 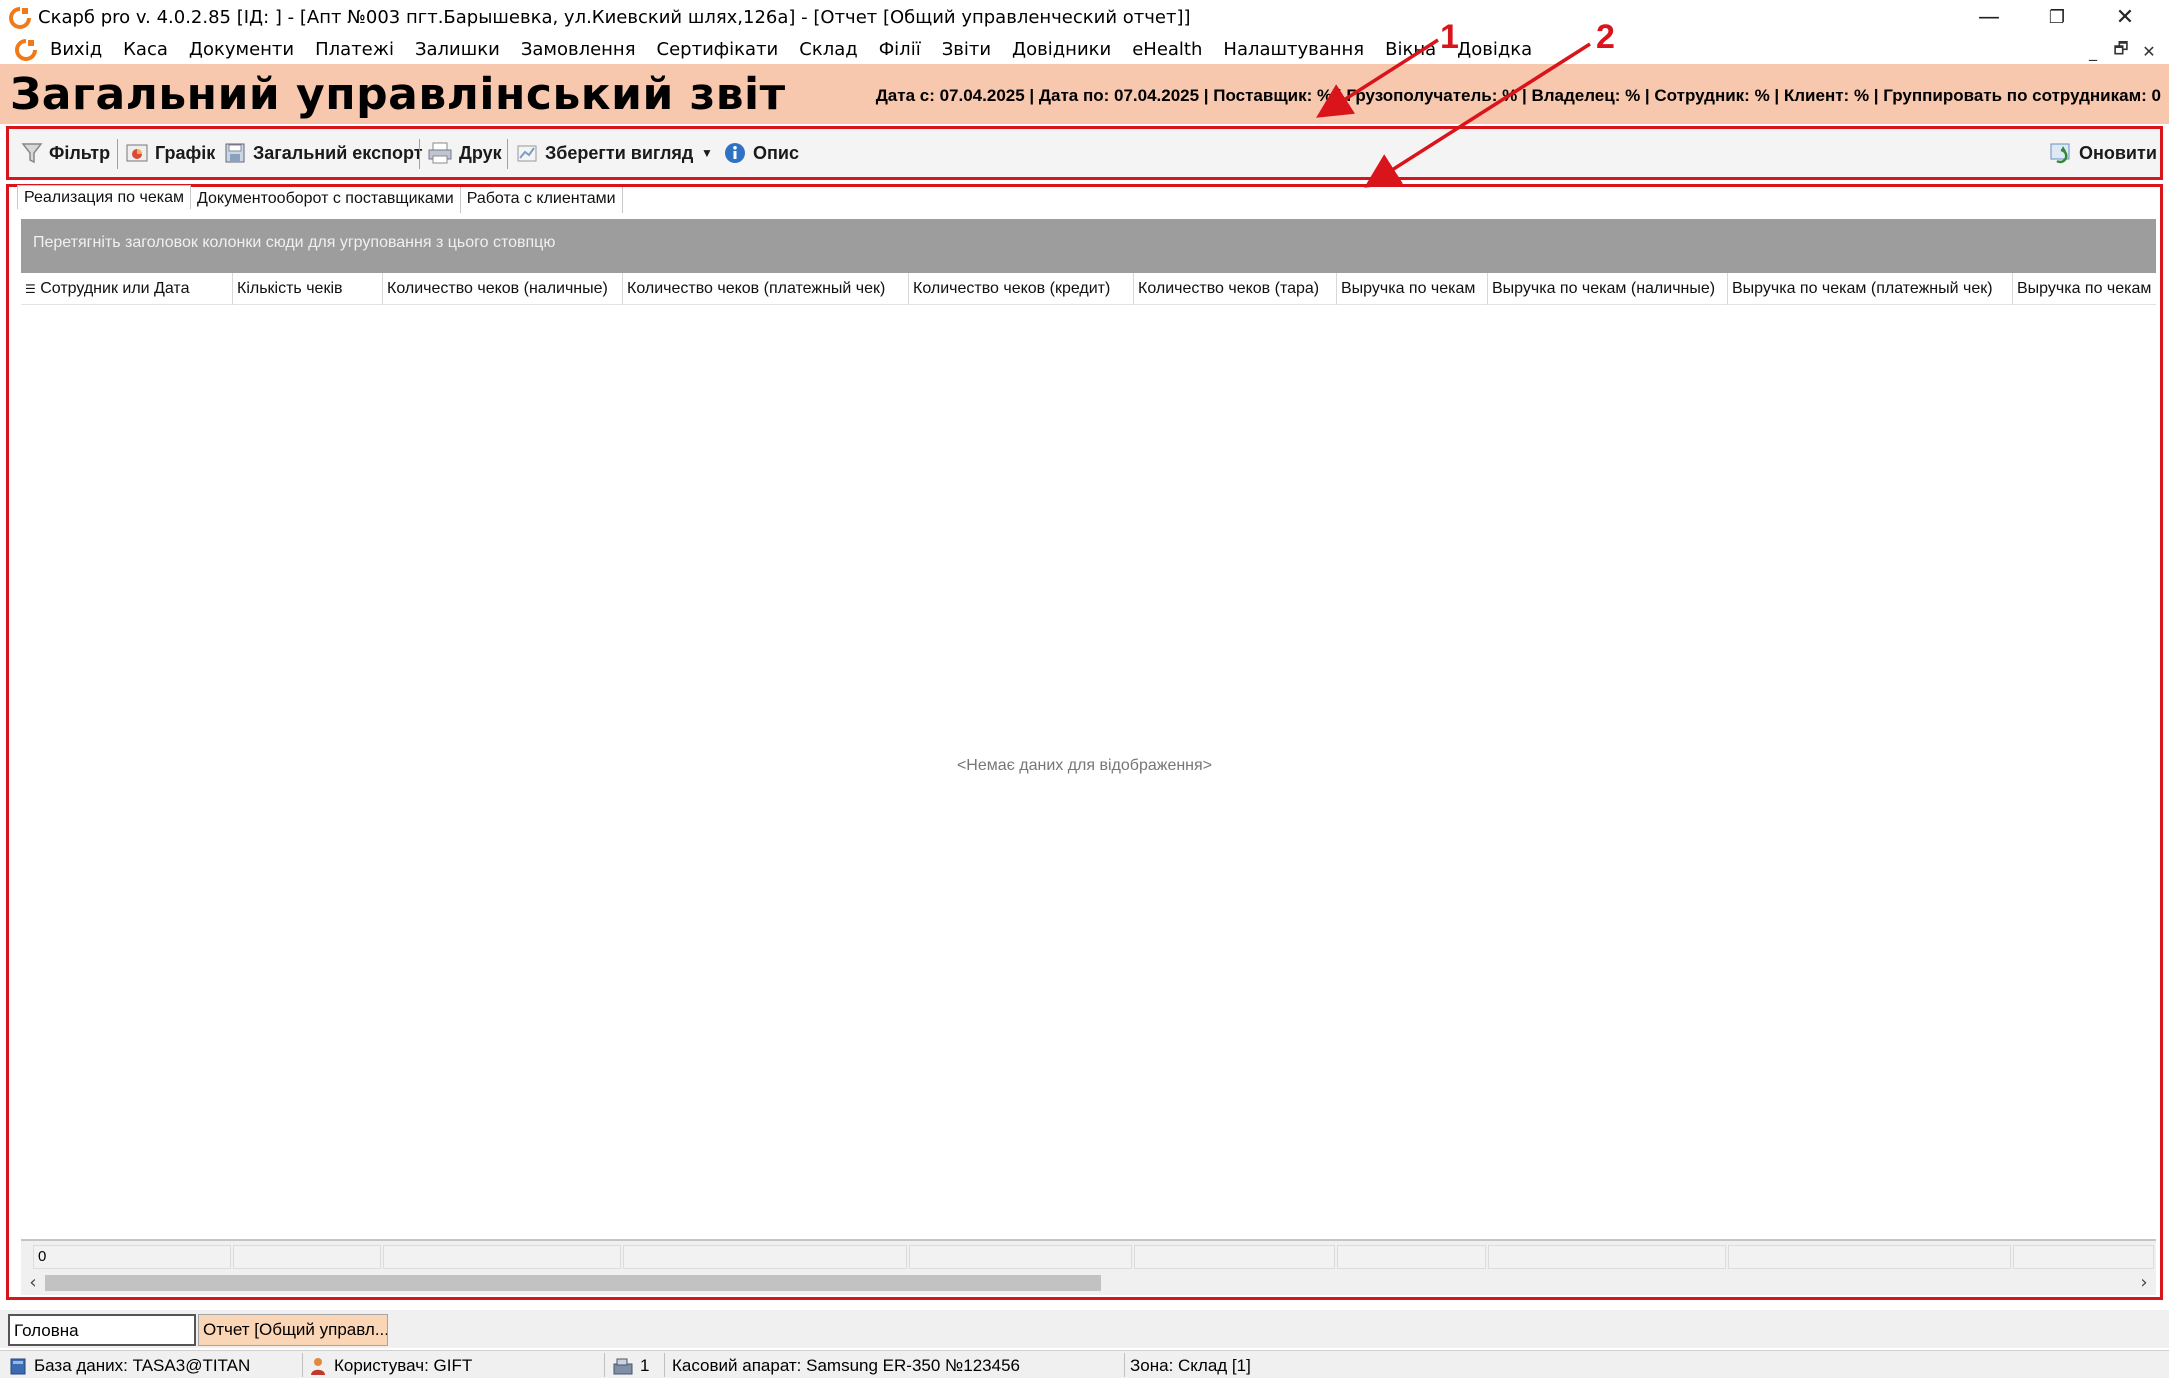 What do you see at coordinates (457, 50) in the screenshot?
I see `menu-stock: Залишки` at bounding box center [457, 50].